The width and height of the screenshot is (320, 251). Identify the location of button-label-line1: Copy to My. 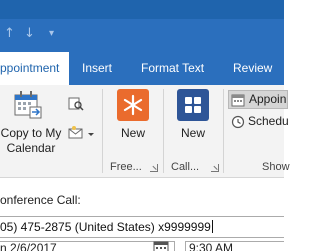
(31, 133).